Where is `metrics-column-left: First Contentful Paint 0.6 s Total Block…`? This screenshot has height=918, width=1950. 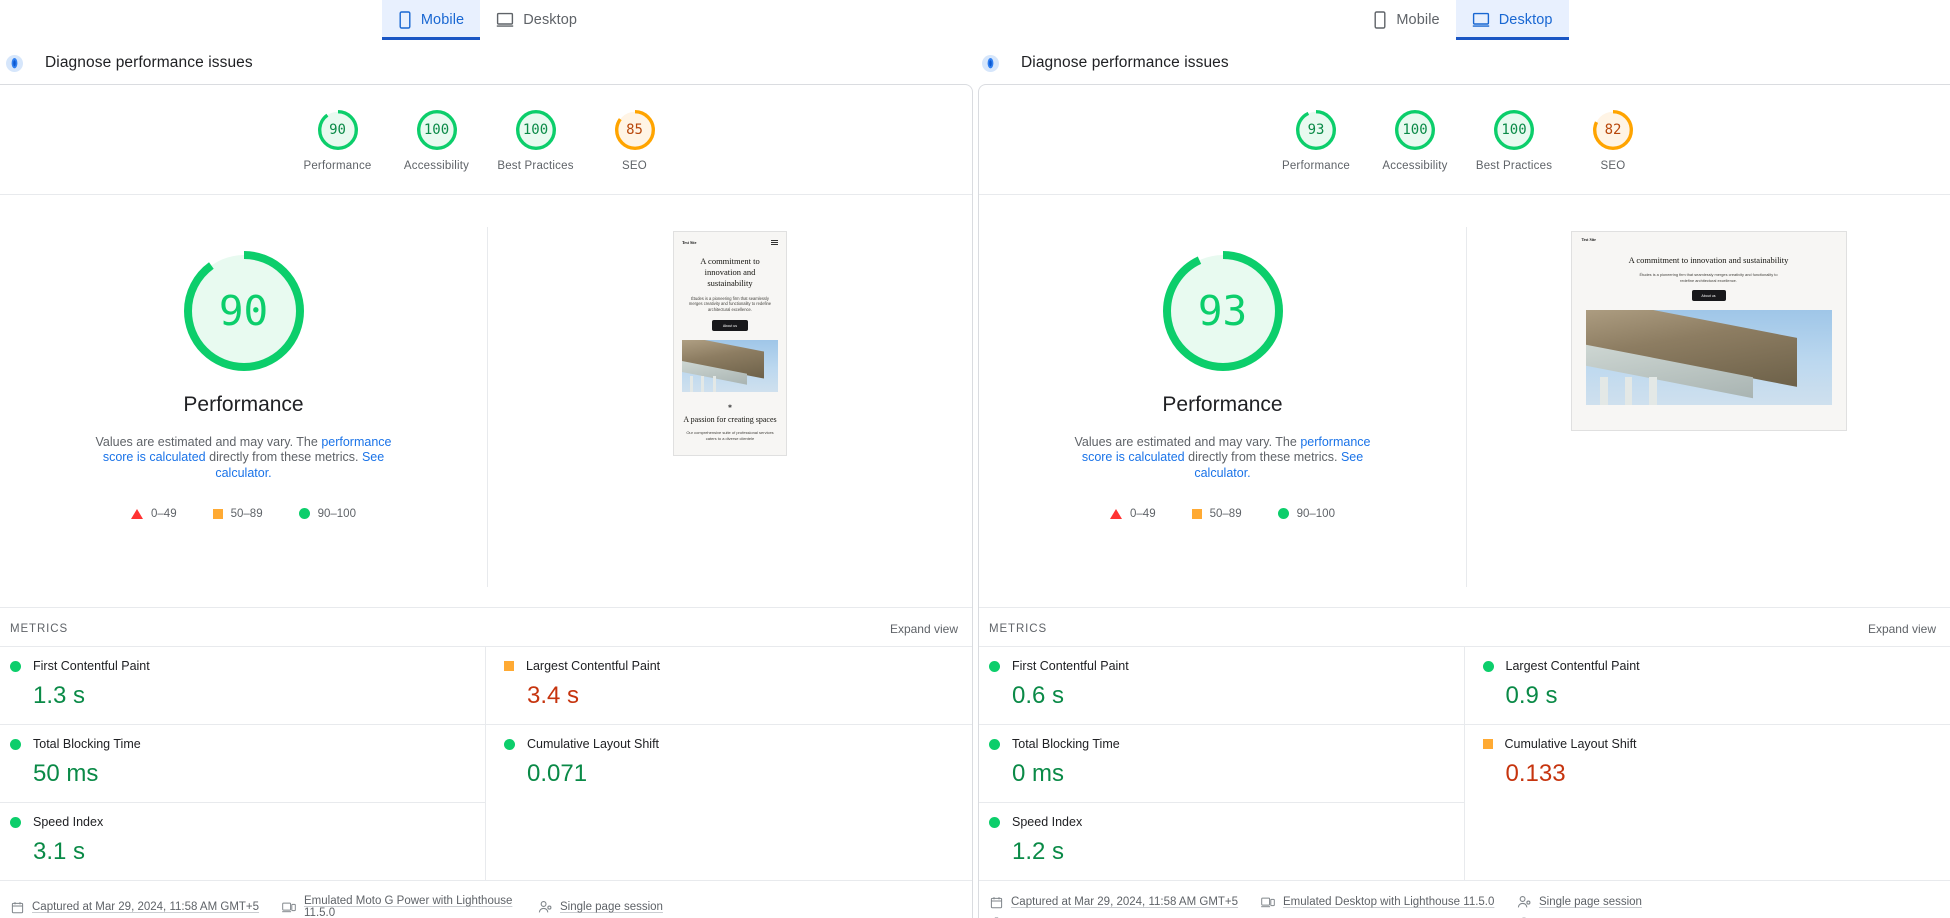 metrics-column-left: First Contentful Paint 0.6 s Total Block… is located at coordinates (1222, 763).